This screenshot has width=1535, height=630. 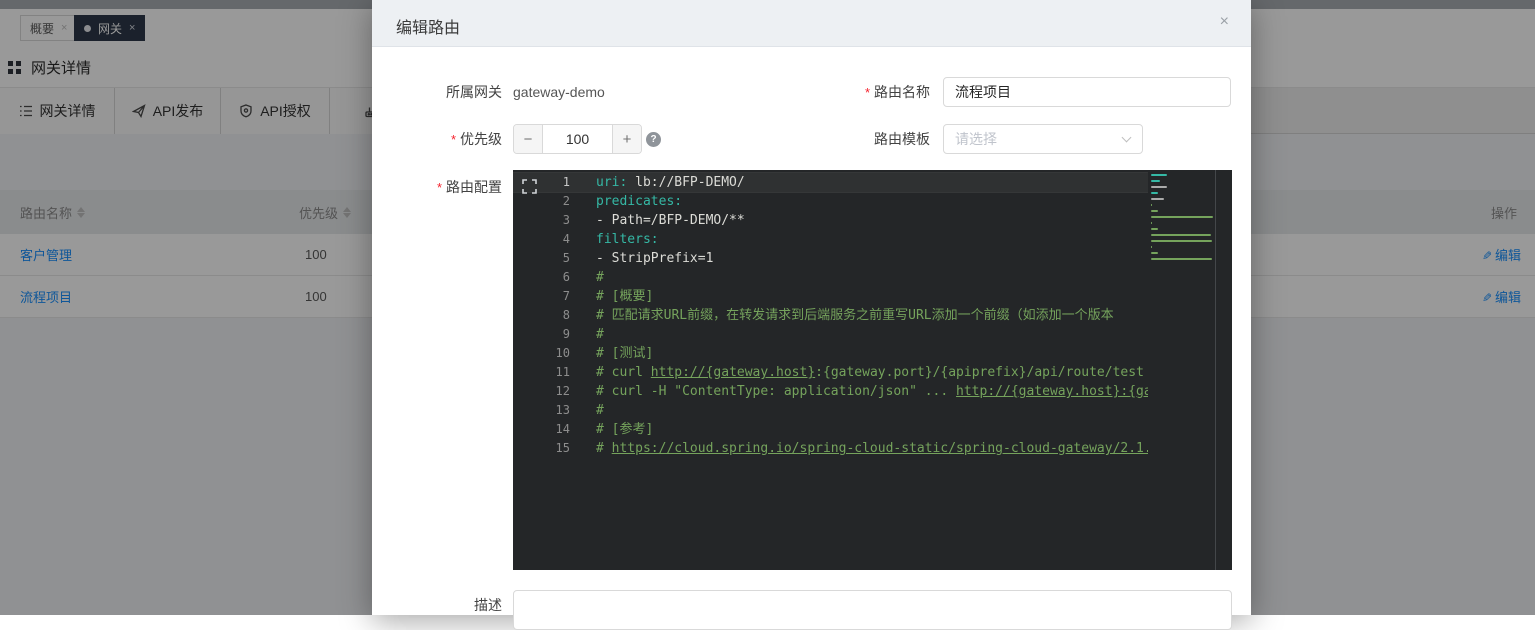 I want to click on line-number: 12, so click(x=541, y=391).